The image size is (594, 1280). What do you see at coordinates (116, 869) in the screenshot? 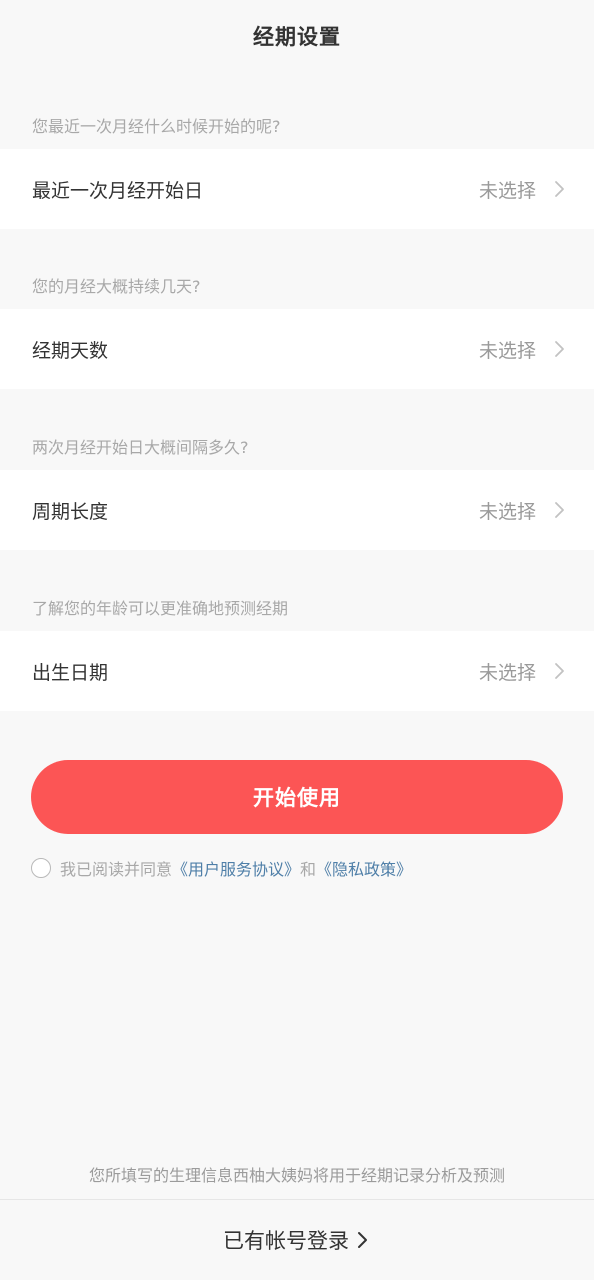
I see `agreement-prefix: 我已阅读并同意` at bounding box center [116, 869].